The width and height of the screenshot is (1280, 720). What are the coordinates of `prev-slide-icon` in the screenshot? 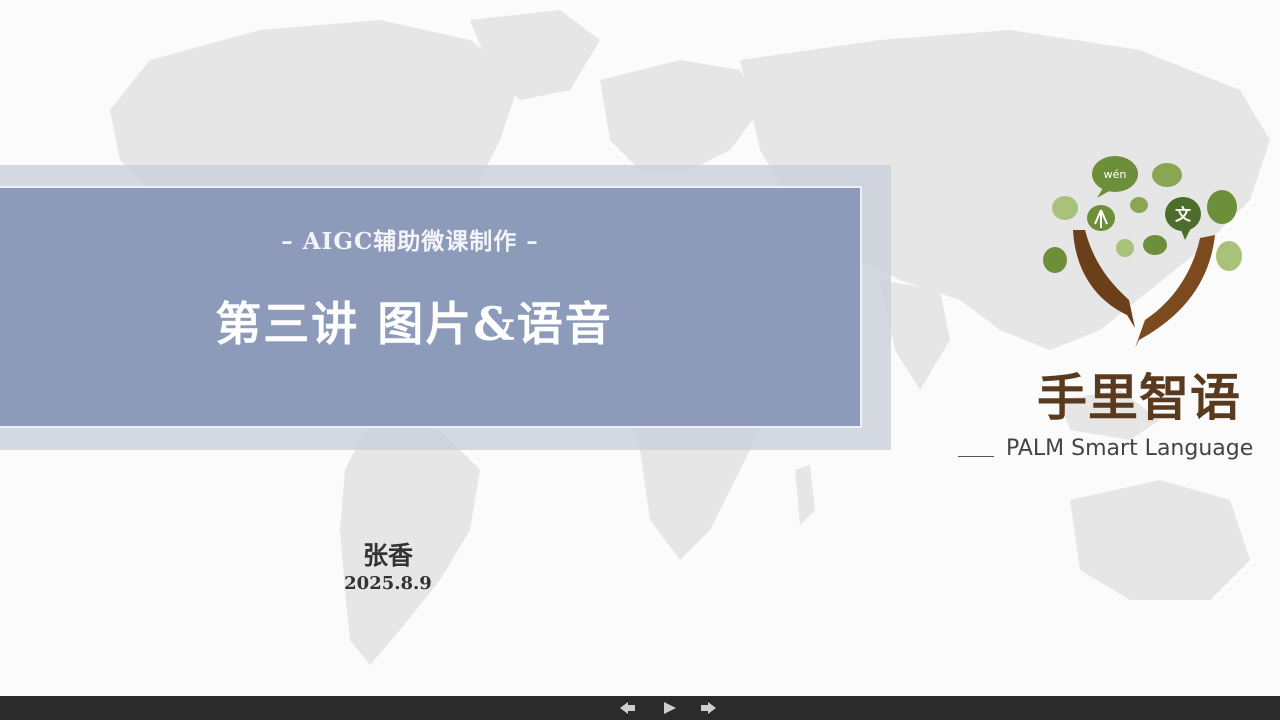 It's located at (628, 708).